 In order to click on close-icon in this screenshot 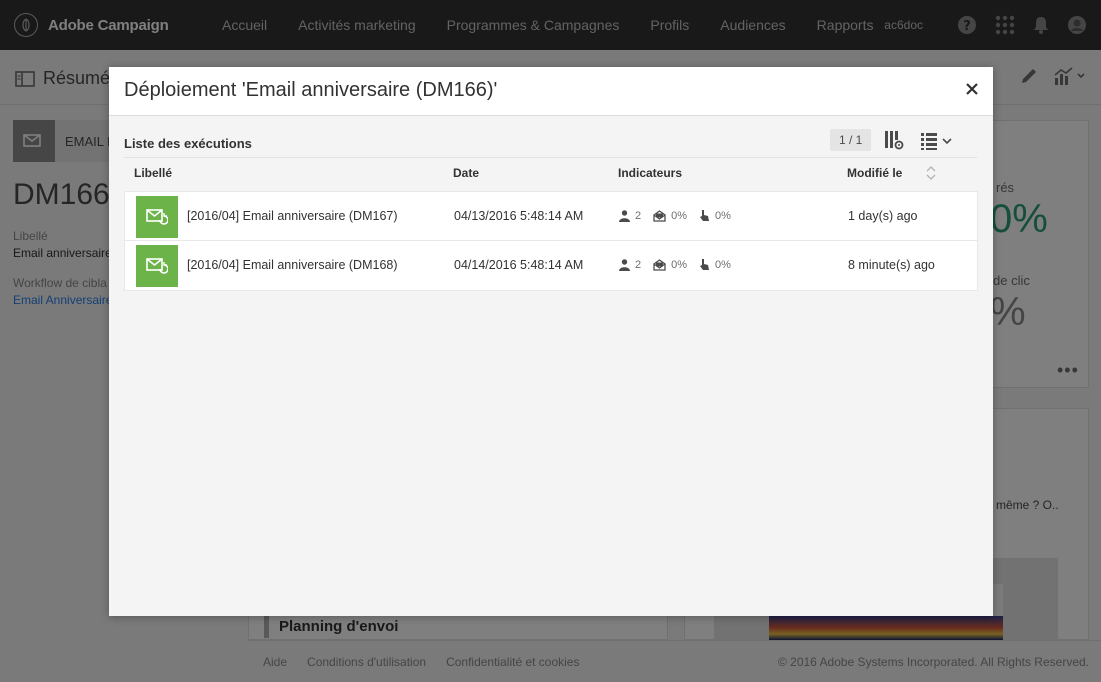, I will do `click(972, 89)`.